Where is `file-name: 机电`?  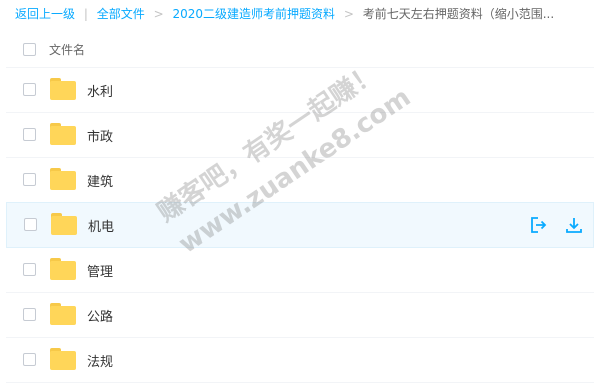 file-name: 机电 is located at coordinates (101, 225).